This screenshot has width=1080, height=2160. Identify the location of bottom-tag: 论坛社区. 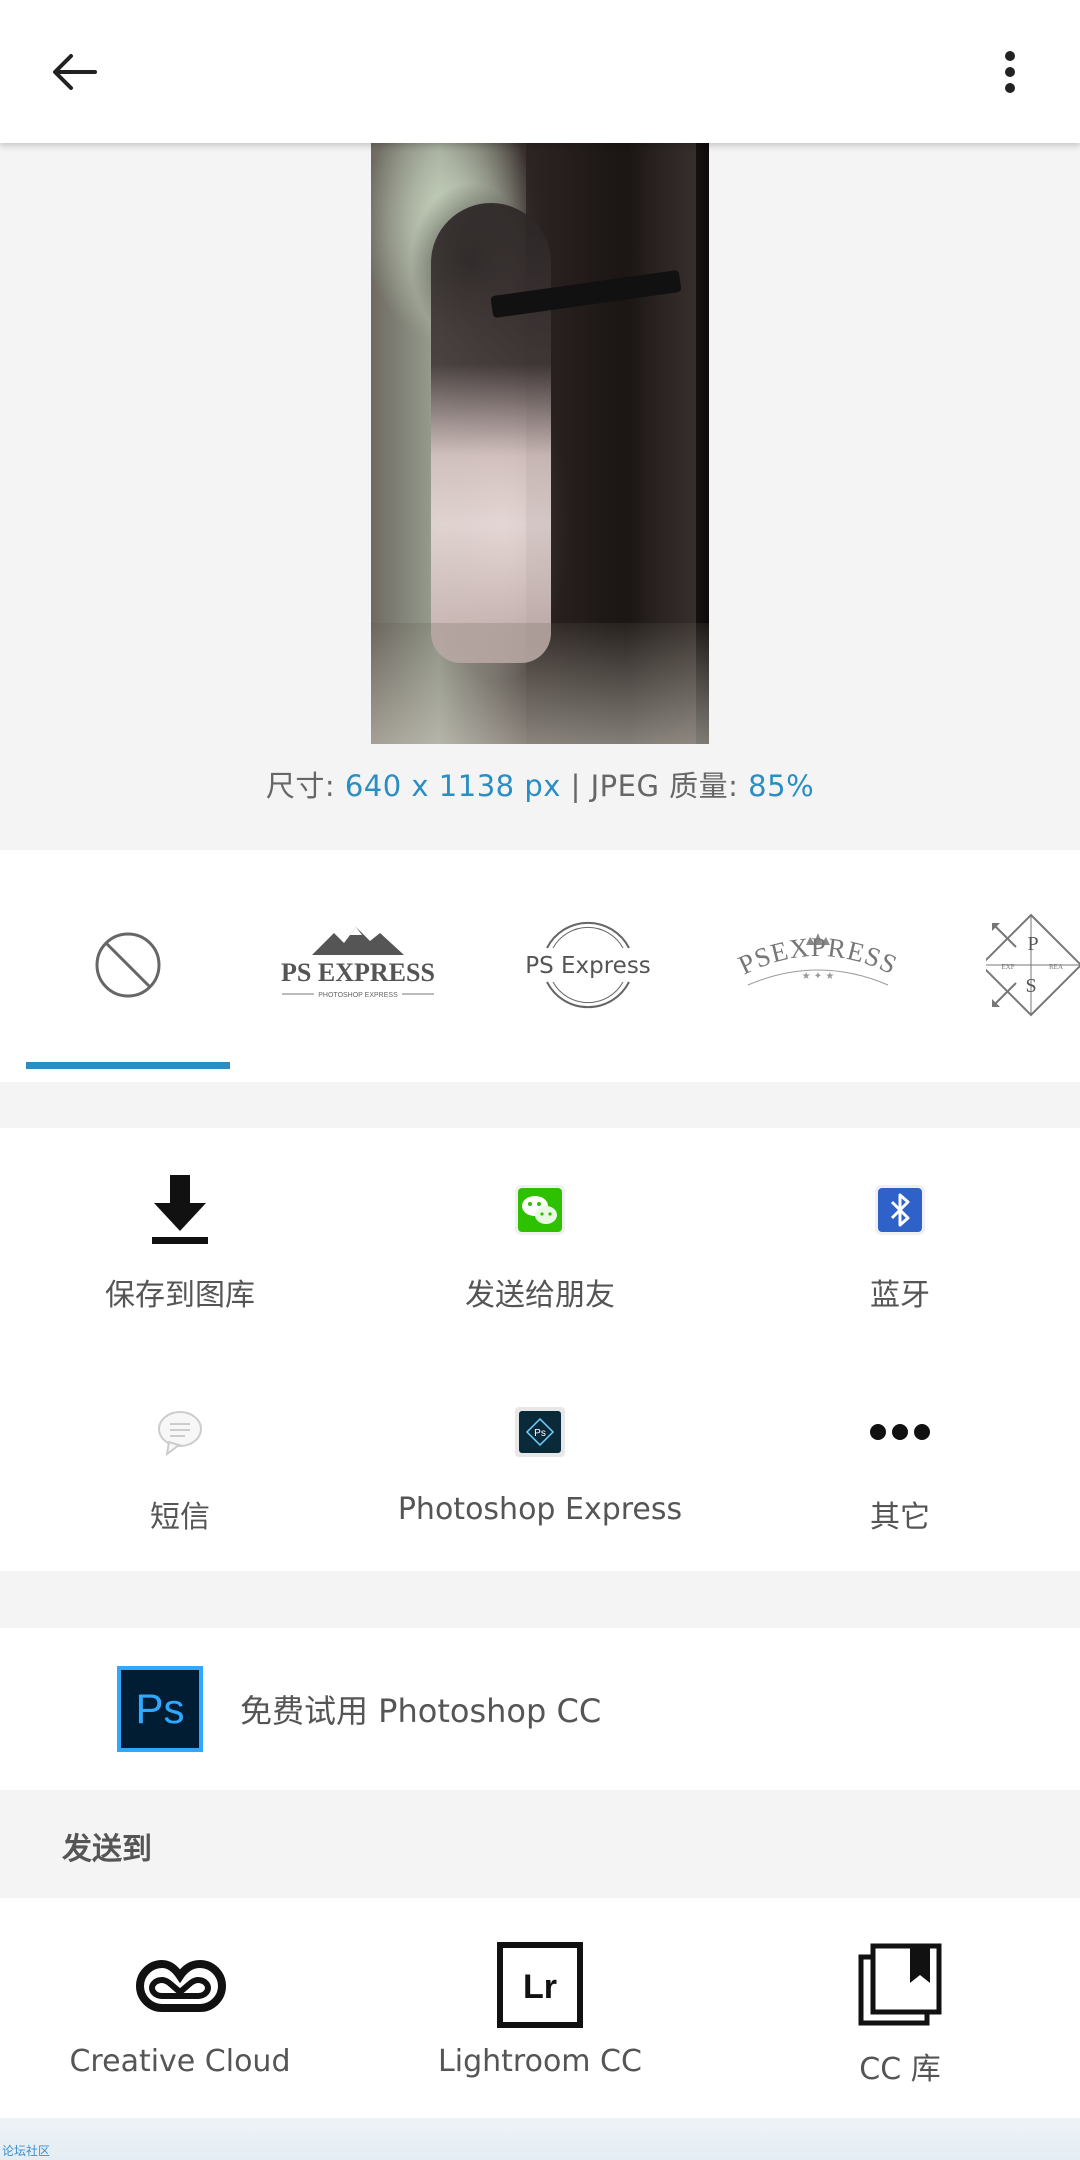
(26, 2151).